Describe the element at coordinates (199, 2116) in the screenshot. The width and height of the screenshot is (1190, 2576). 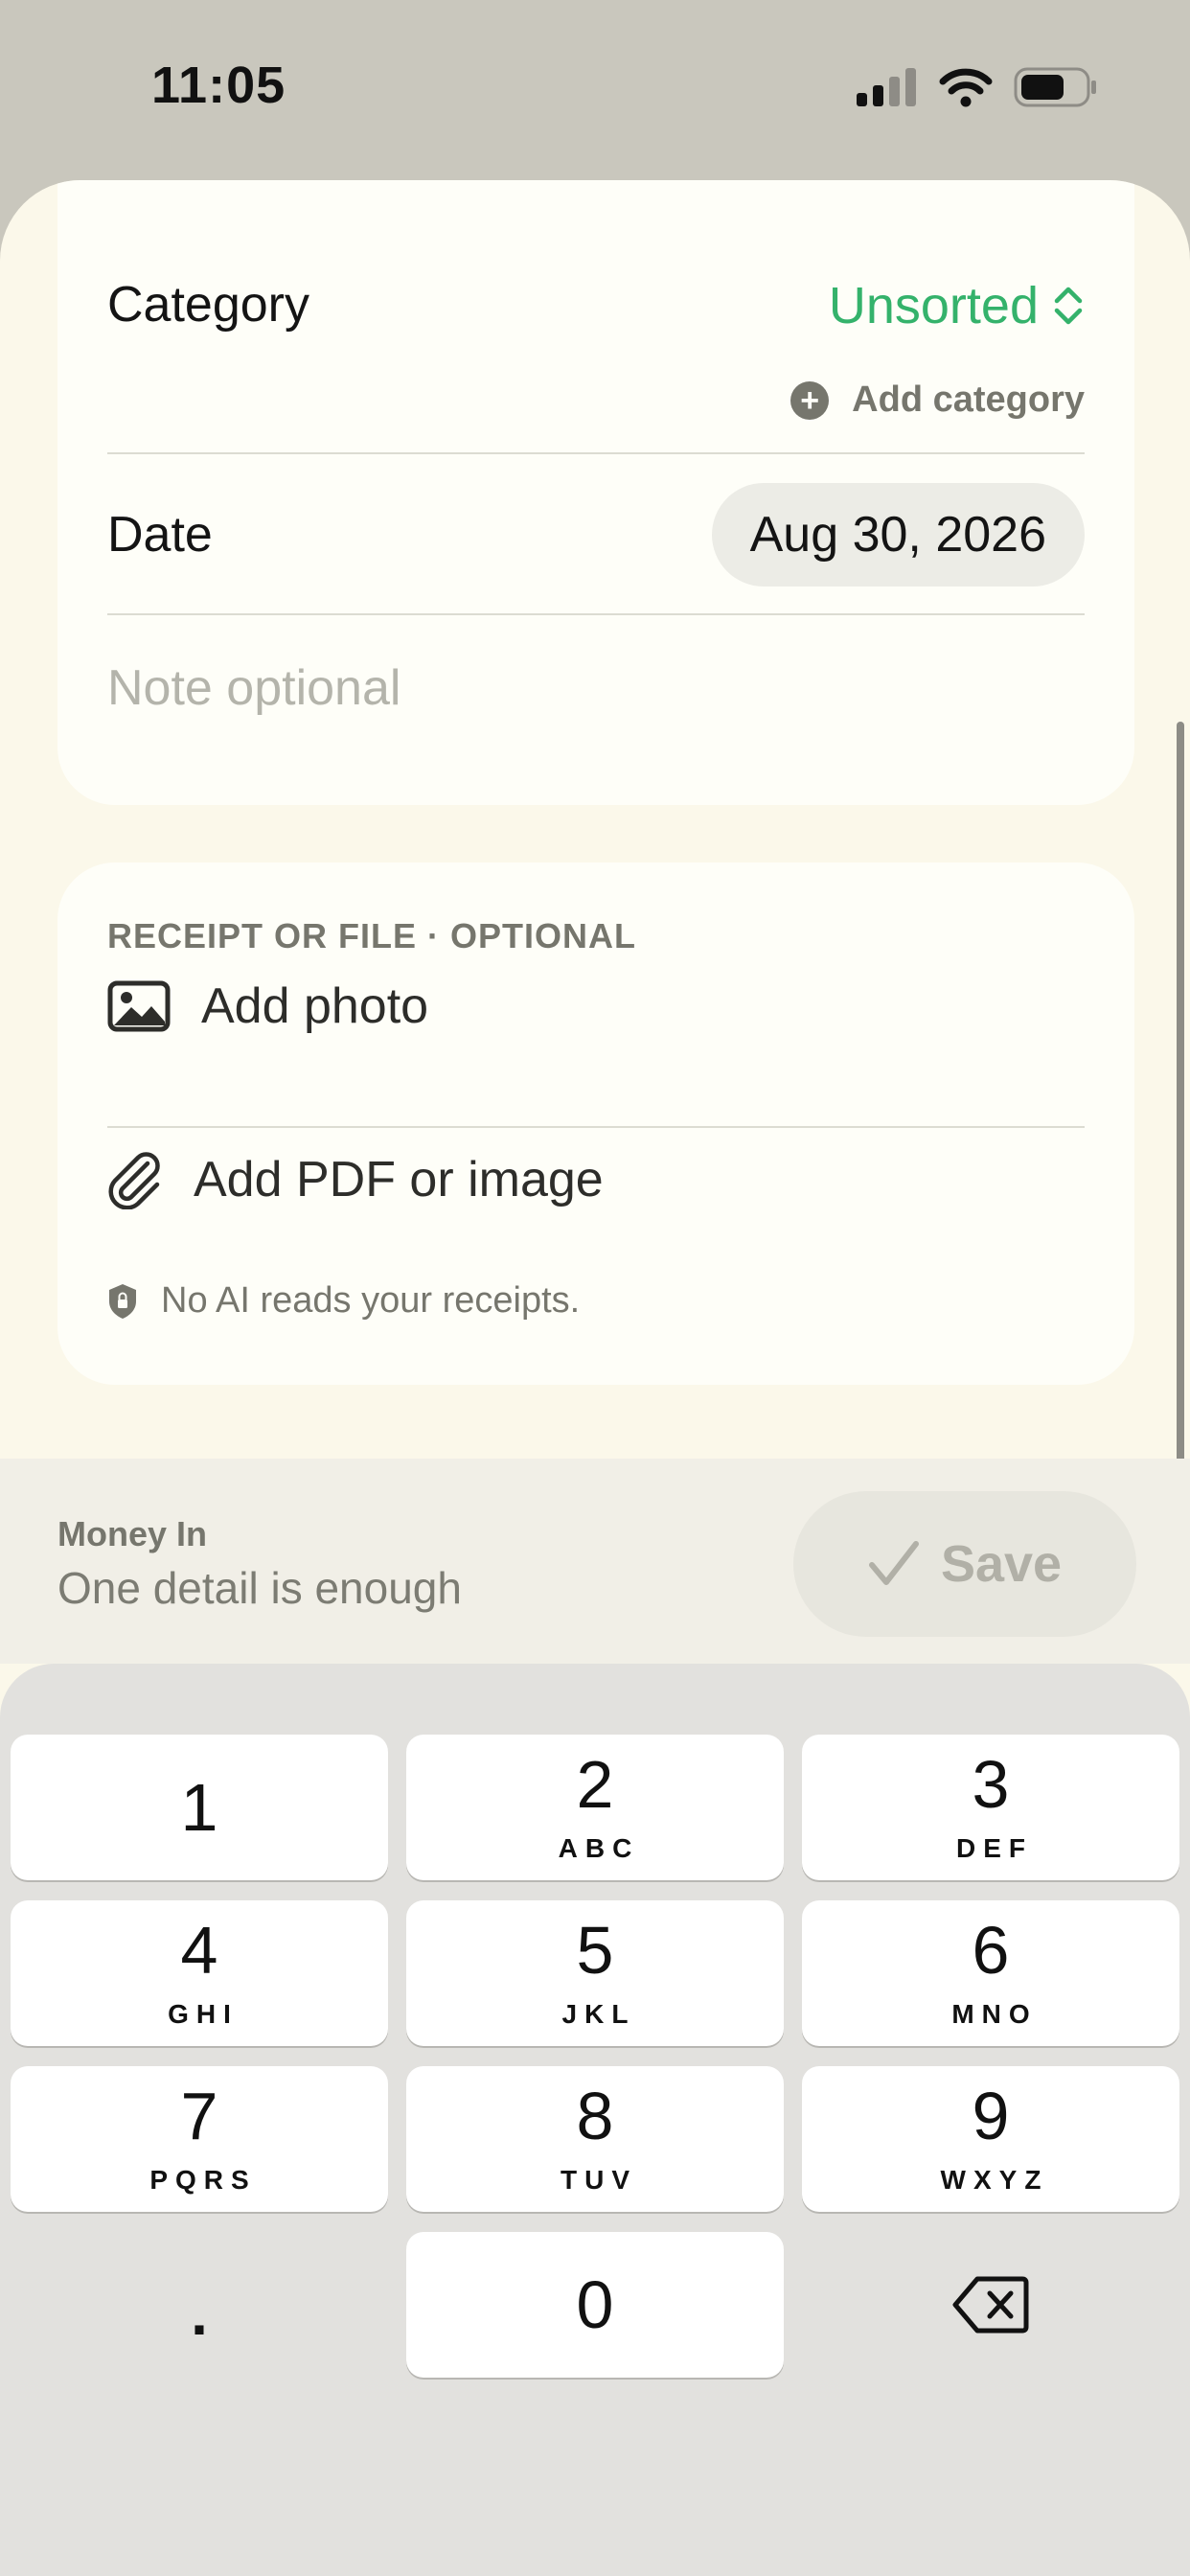
I see `key-digit: 7` at that location.